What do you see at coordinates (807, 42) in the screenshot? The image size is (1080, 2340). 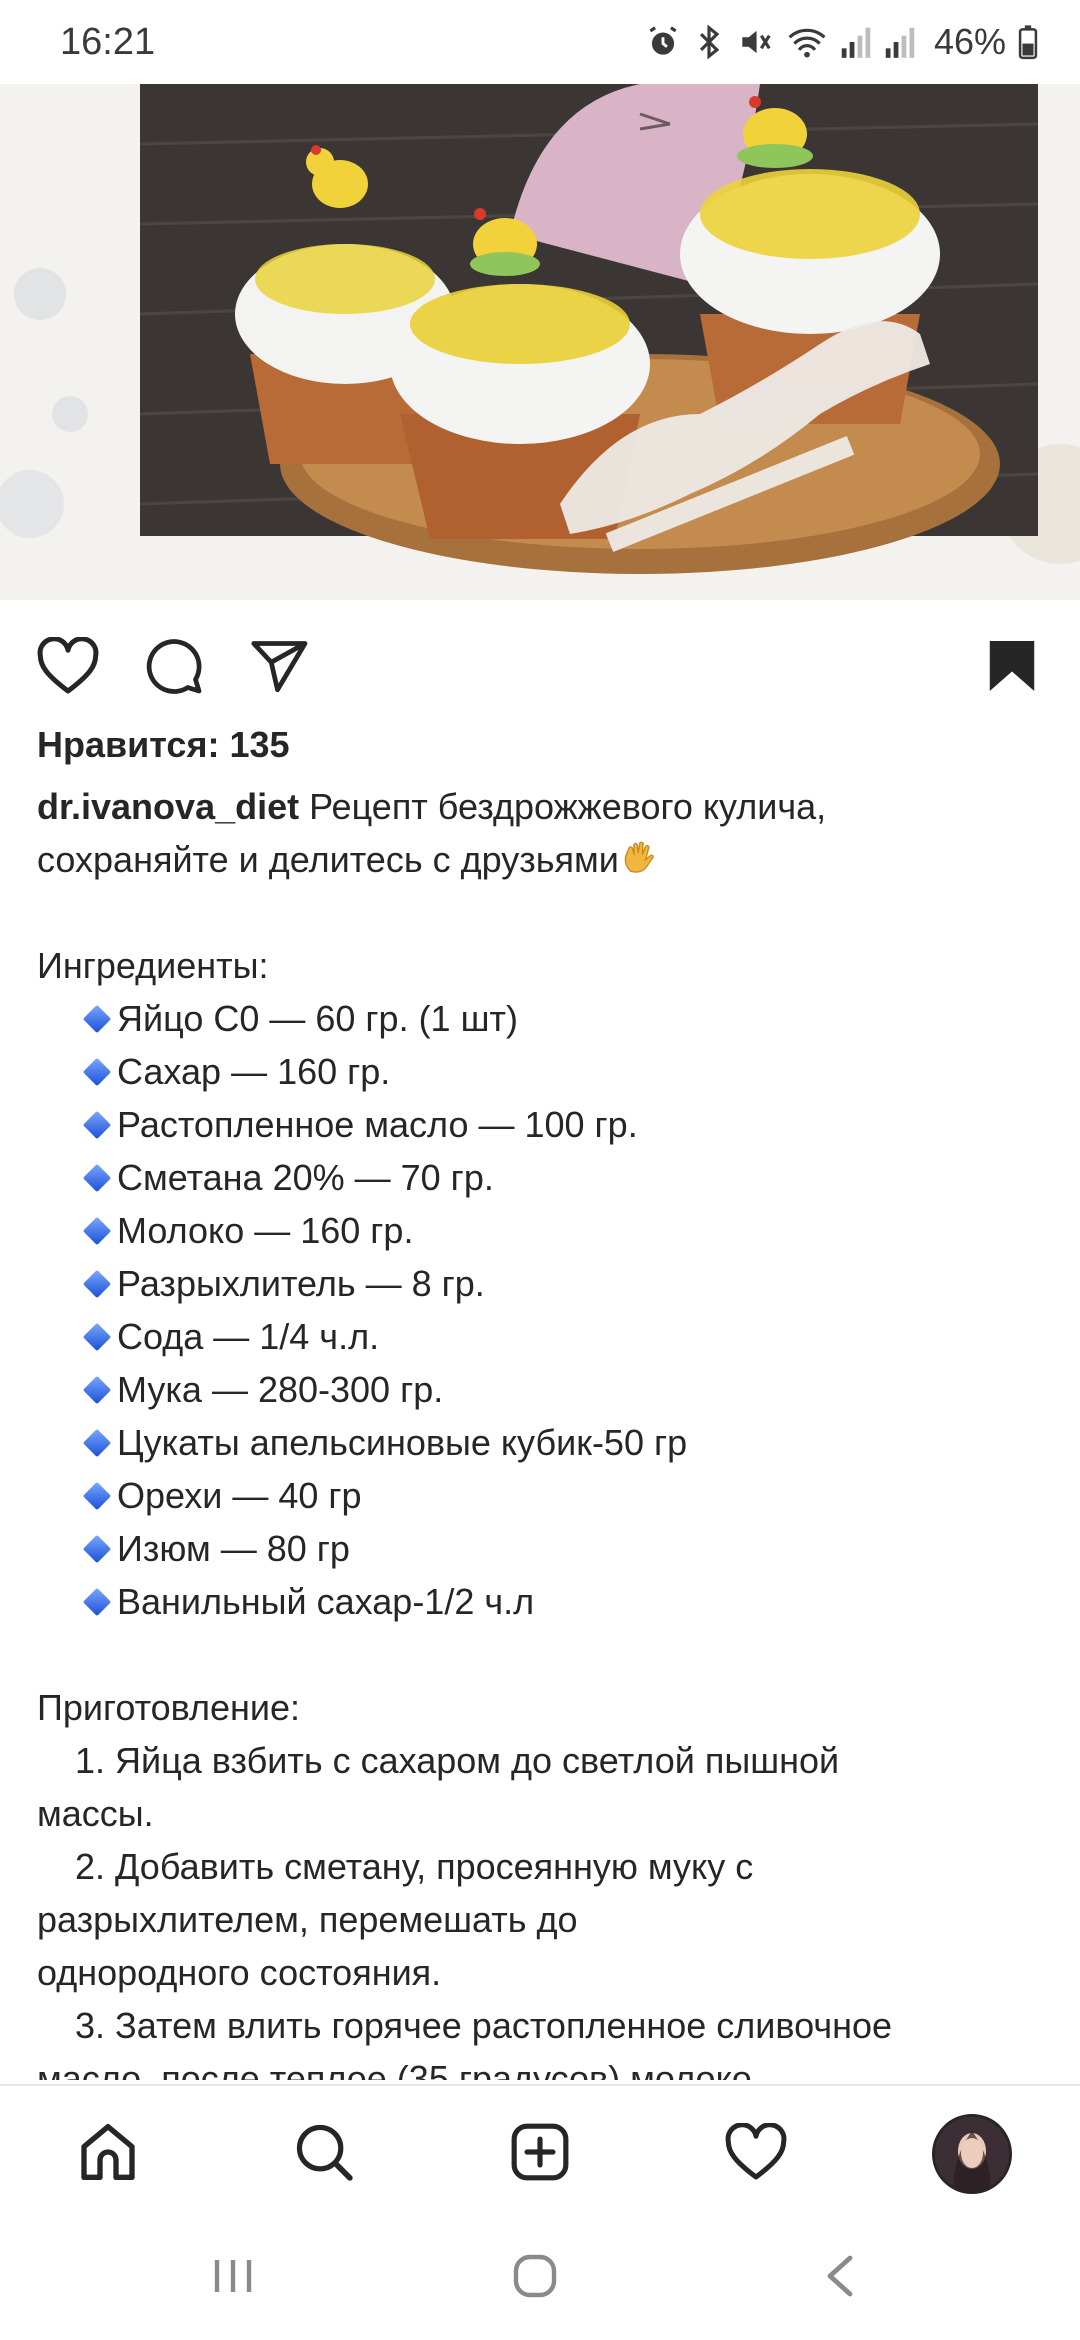 I see `wifi-icon` at bounding box center [807, 42].